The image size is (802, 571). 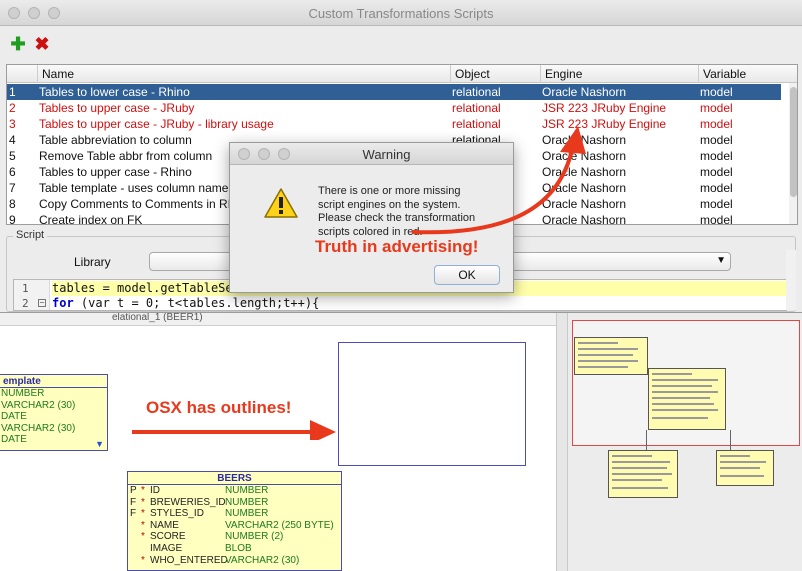 I want to click on code-line: for (var t = 0; t<tables.length;t++){, so click(x=419, y=303).